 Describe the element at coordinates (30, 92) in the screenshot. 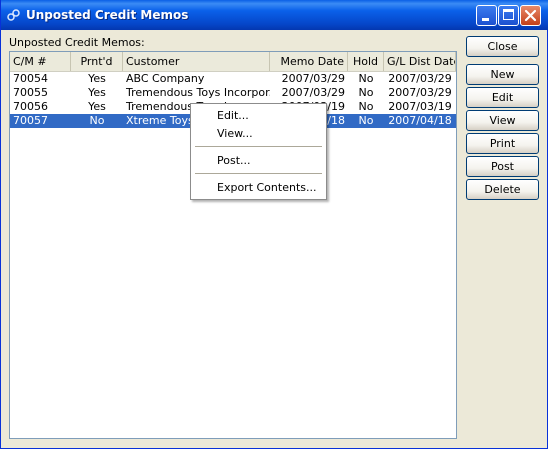

I see `cell-cm: 70055` at that location.